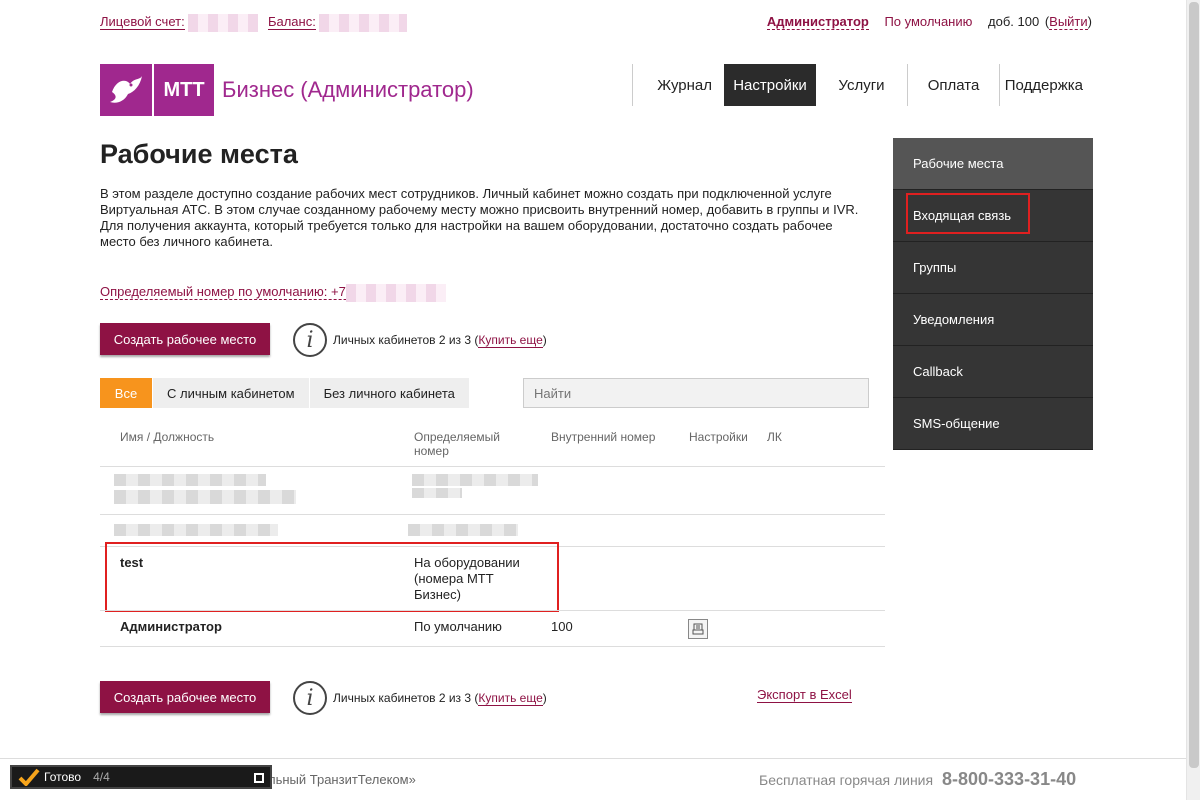 This screenshot has width=1200, height=800. I want to click on nav-services: Услуги, so click(861, 85).